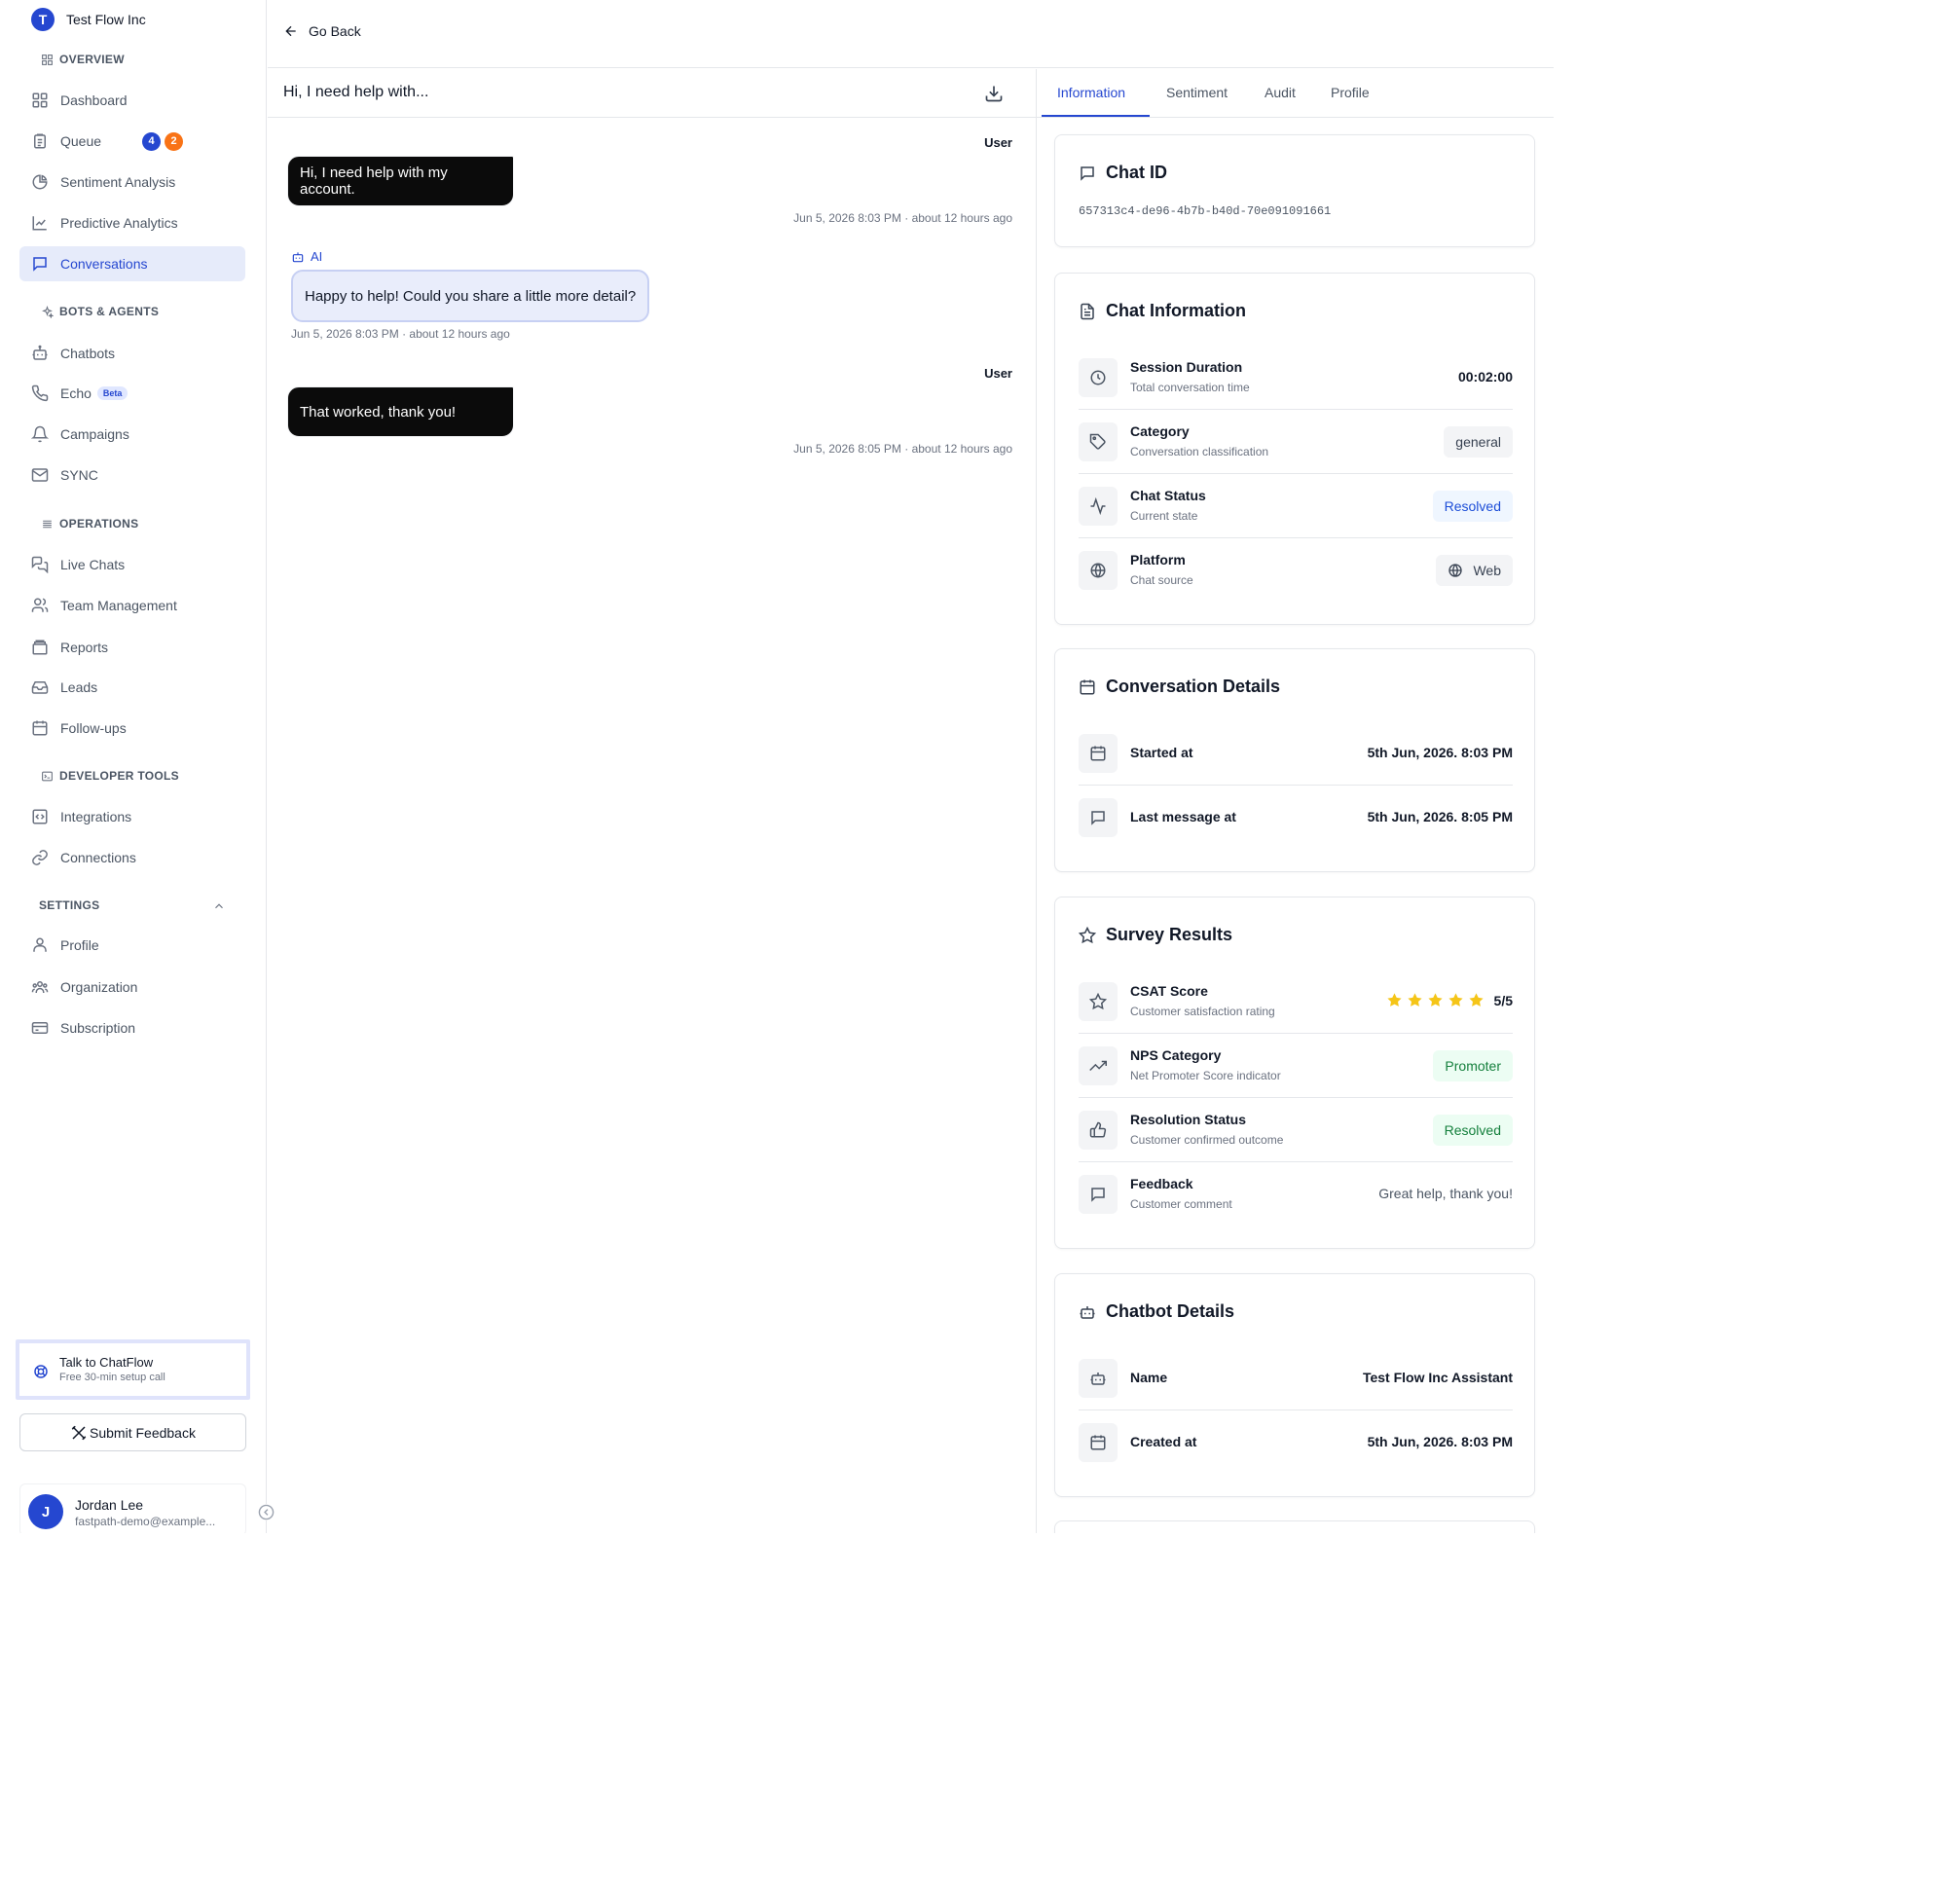  I want to click on tab-sentiment: Sentiment, so click(1197, 92).